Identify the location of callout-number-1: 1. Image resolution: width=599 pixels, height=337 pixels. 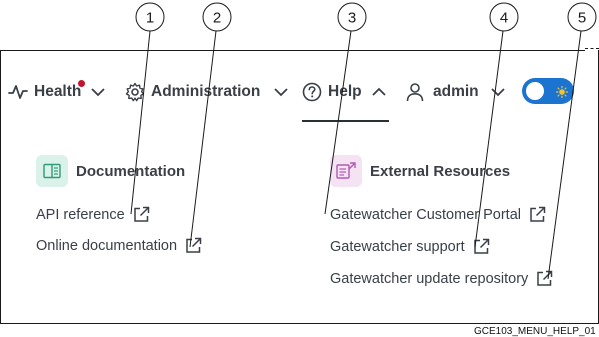
(150, 18).